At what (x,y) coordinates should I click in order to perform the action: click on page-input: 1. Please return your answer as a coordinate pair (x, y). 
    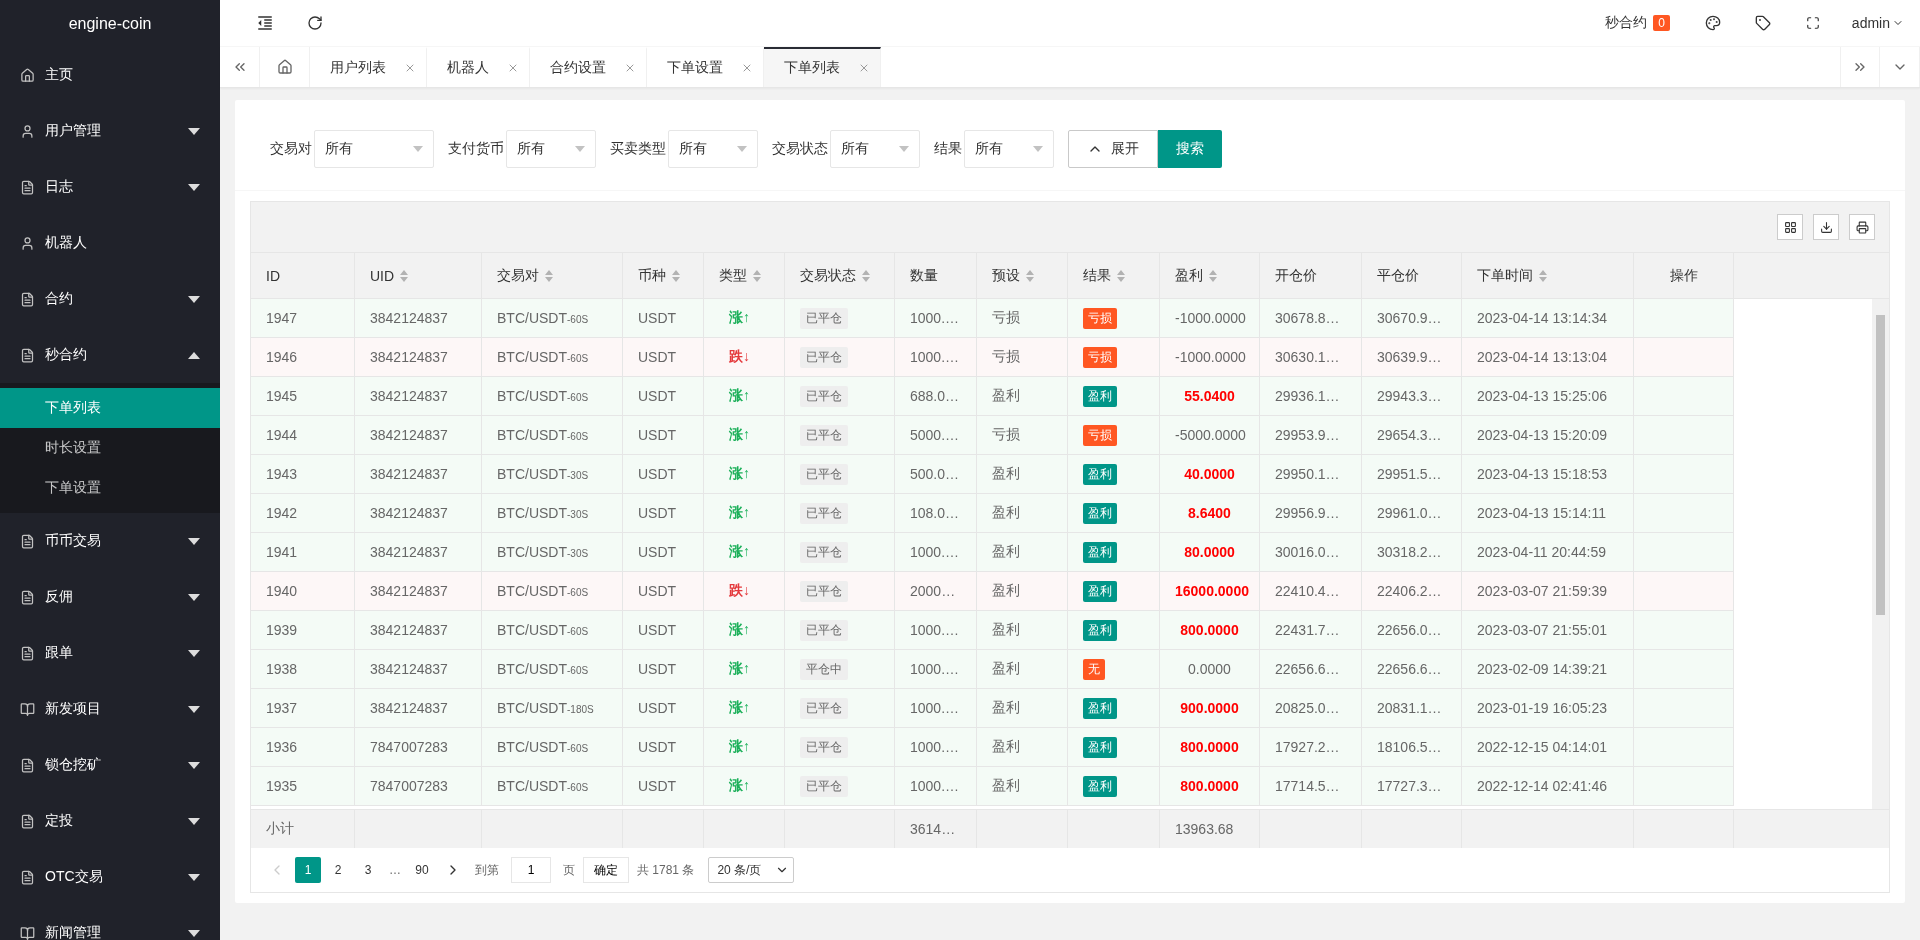
    Looking at the image, I should click on (531, 870).